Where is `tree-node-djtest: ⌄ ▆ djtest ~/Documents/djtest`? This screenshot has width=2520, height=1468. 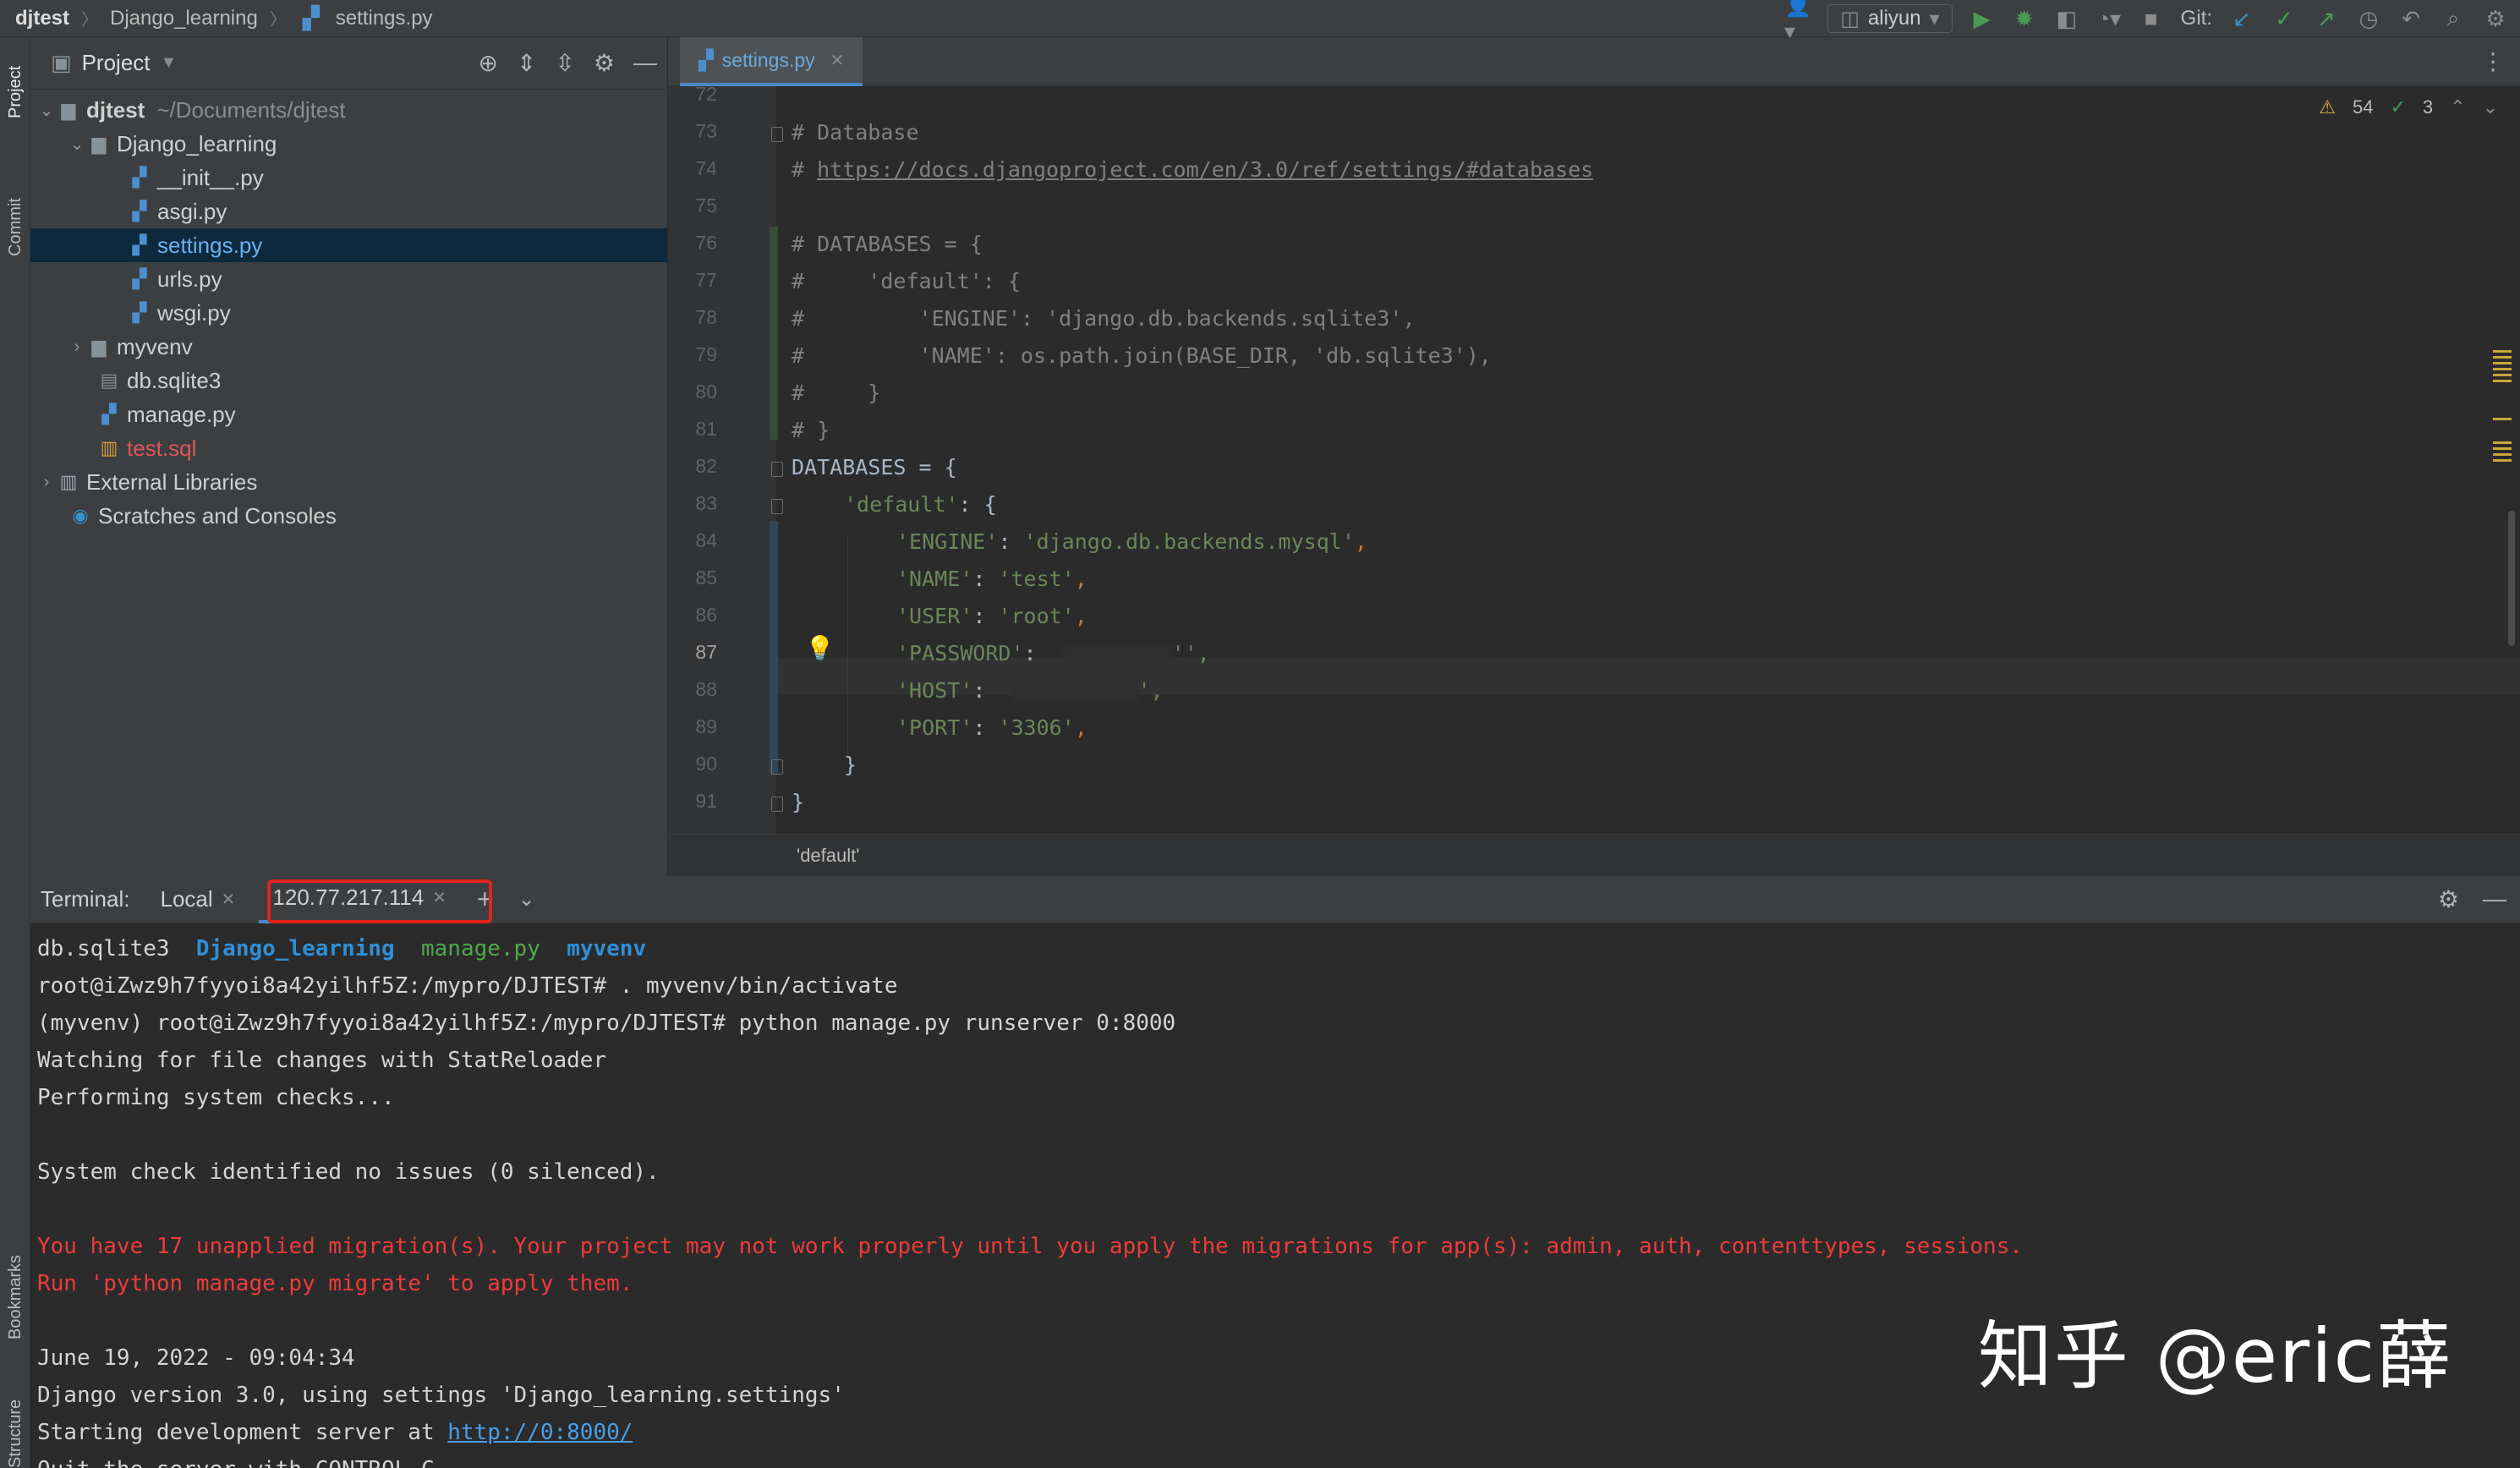
tree-node-djtest: ⌄ ▆ djtest ~/Documents/djtest is located at coordinates (348, 110).